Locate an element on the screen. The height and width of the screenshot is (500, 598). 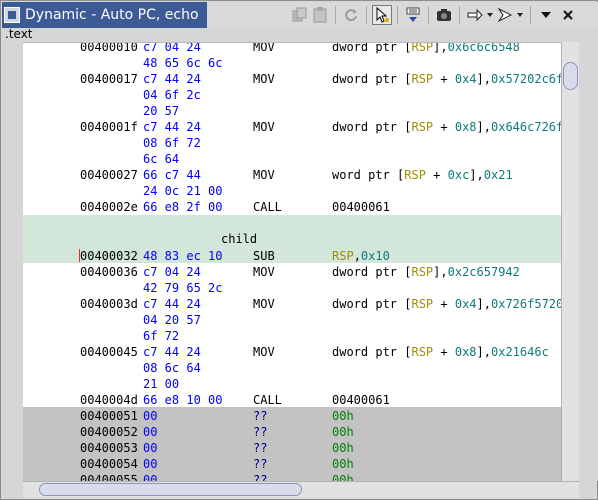
listing-row: 08 6c 64 is located at coordinates (292, 368).